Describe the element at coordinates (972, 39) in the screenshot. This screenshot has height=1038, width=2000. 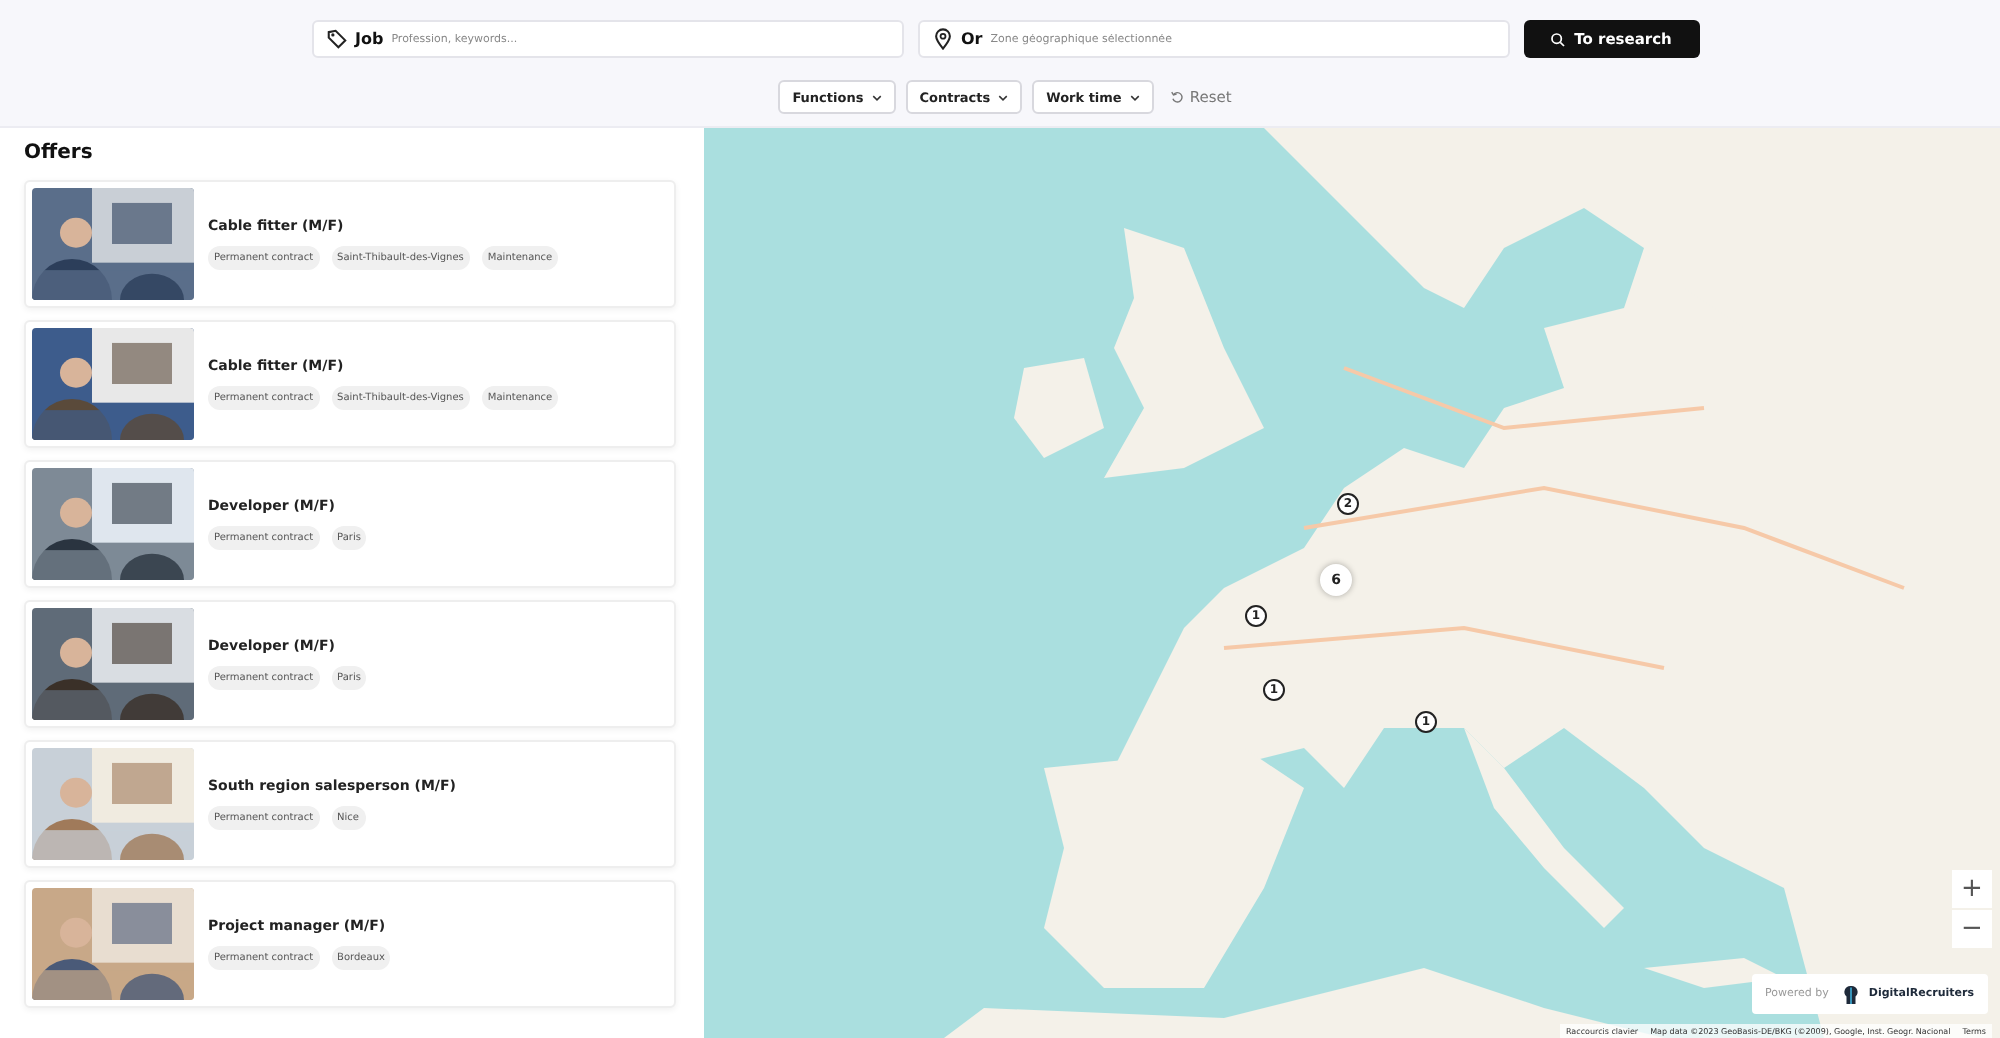
I see `field-label: Or` at that location.